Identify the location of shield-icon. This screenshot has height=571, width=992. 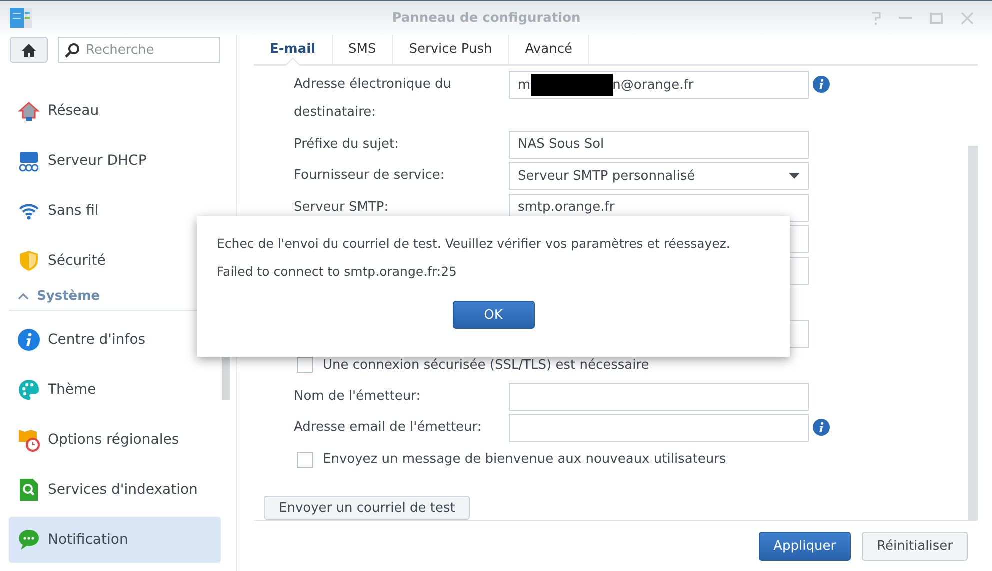
(29, 261).